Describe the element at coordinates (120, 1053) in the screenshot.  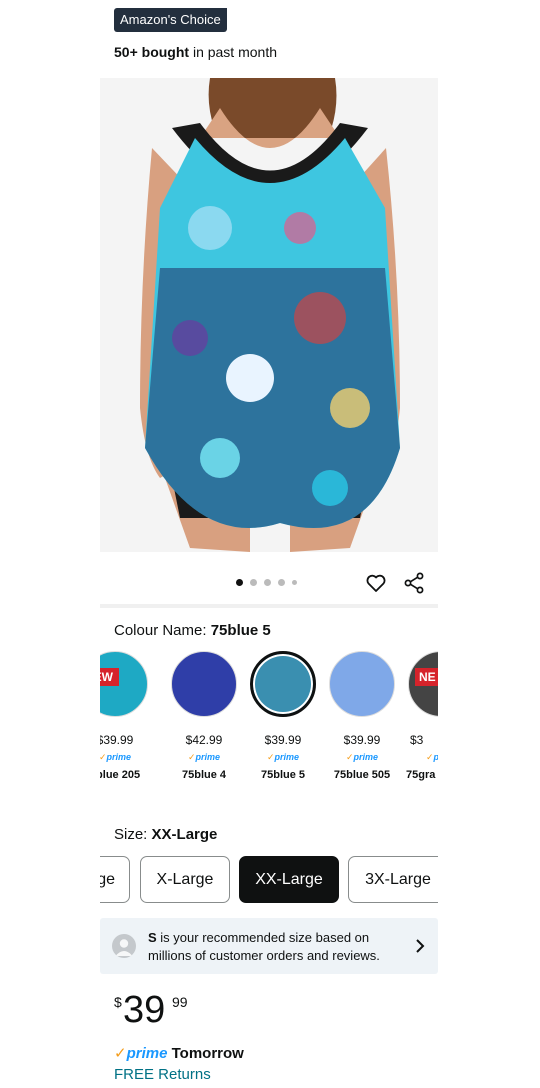
I see `prime-check-icon: ✓` at that location.